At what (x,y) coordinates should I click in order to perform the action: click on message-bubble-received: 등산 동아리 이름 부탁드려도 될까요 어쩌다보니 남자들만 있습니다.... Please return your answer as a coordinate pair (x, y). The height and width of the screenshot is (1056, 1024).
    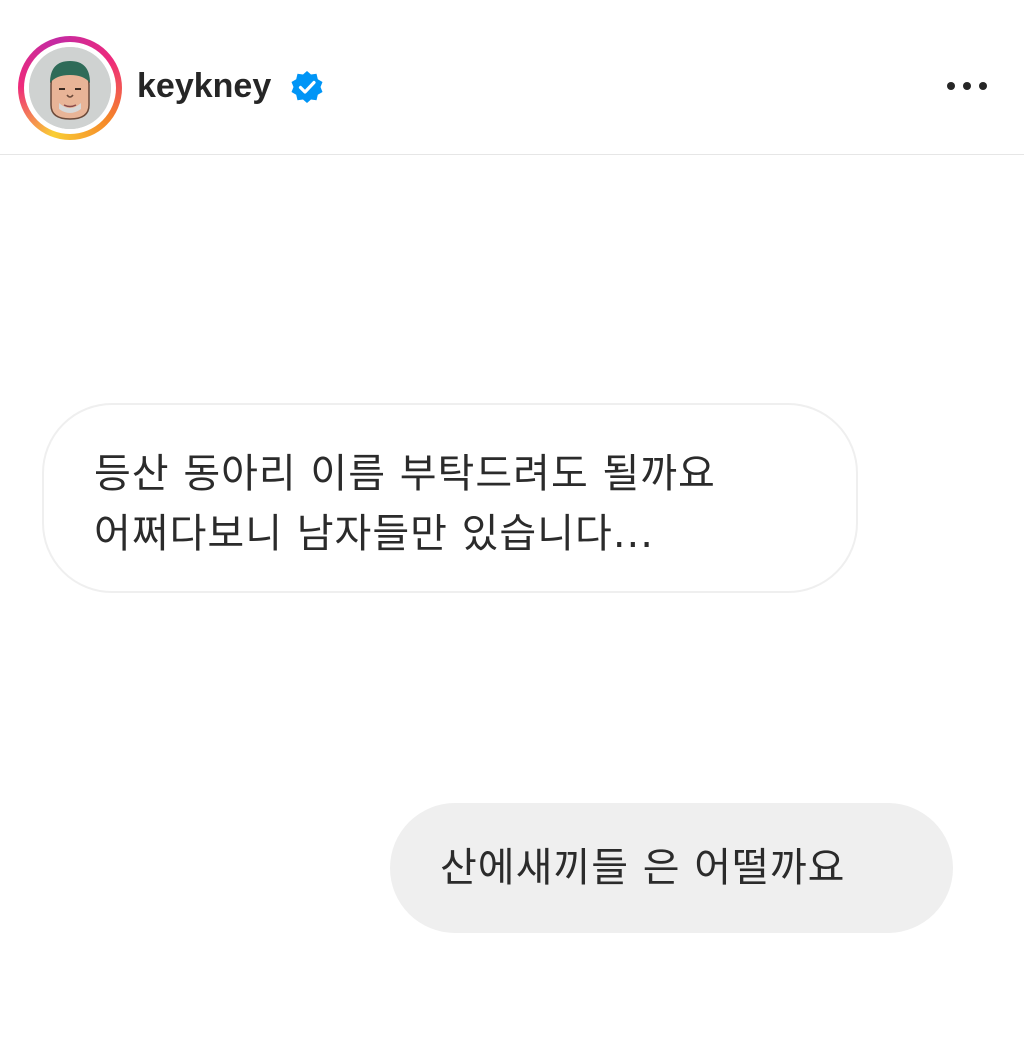
    Looking at the image, I should click on (450, 498).